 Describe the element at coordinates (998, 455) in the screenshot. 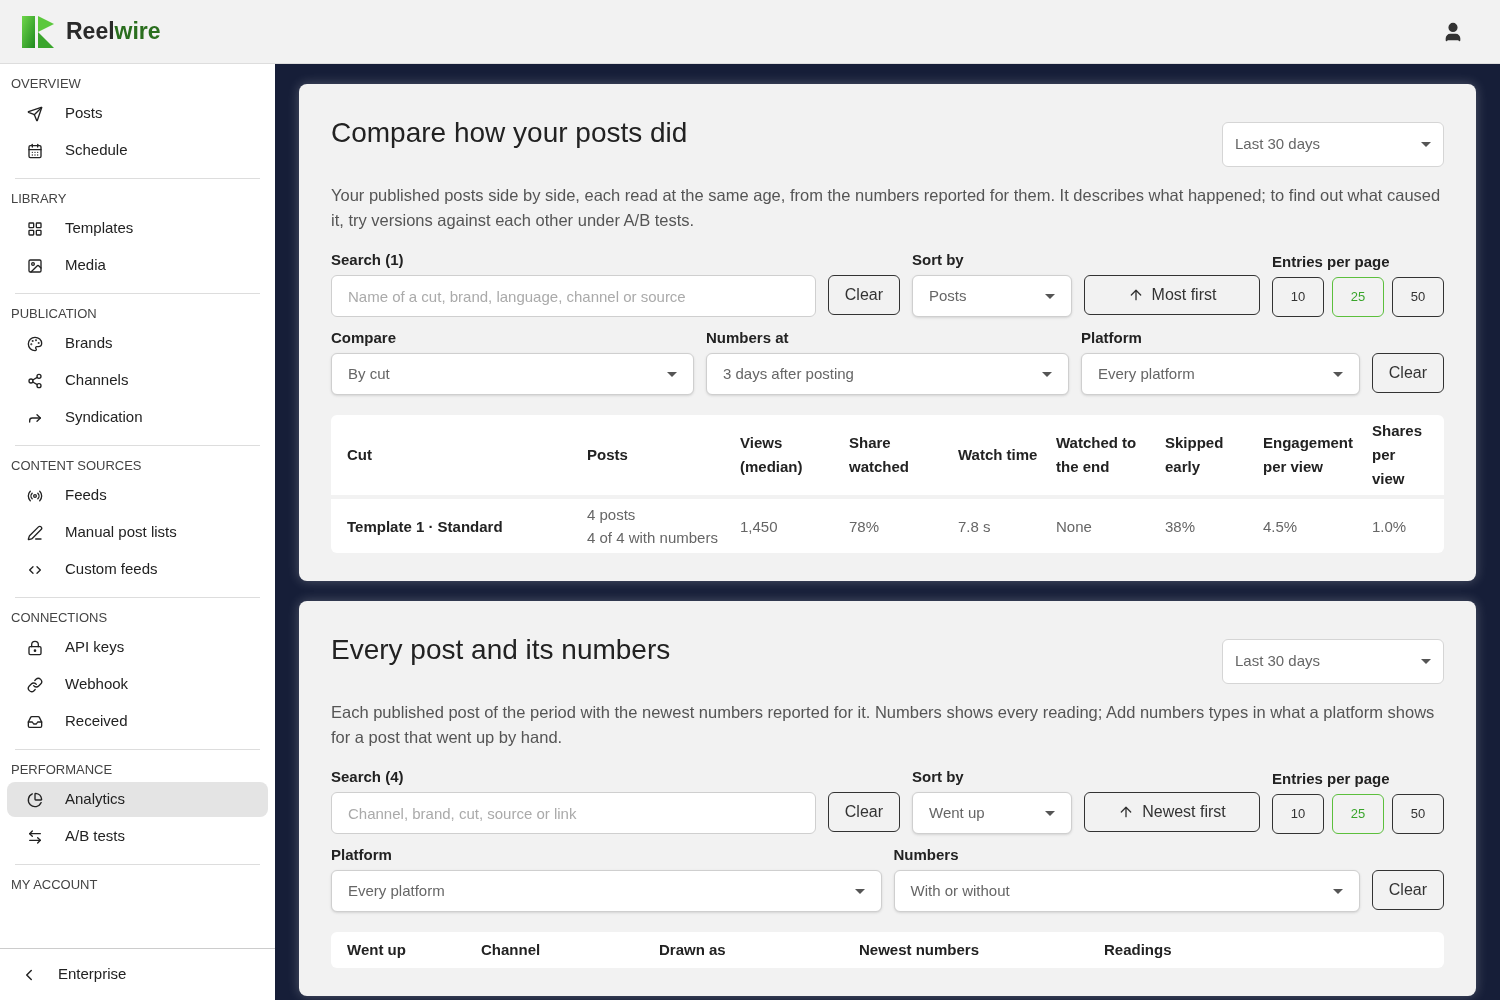

I see `column-header: Watch time` at that location.